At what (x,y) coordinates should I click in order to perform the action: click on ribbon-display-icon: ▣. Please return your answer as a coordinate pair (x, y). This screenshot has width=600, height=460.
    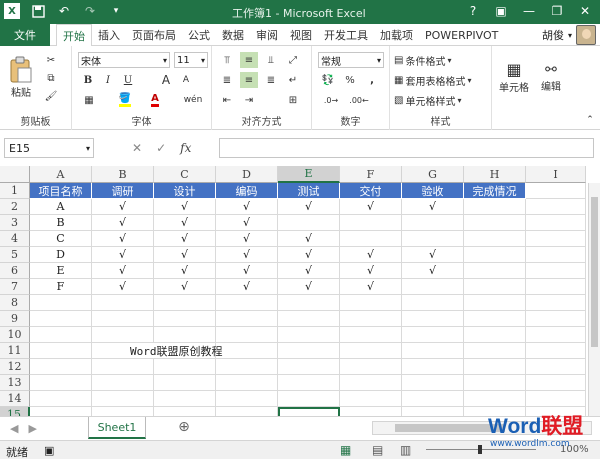
    Looking at the image, I should click on (501, 11).